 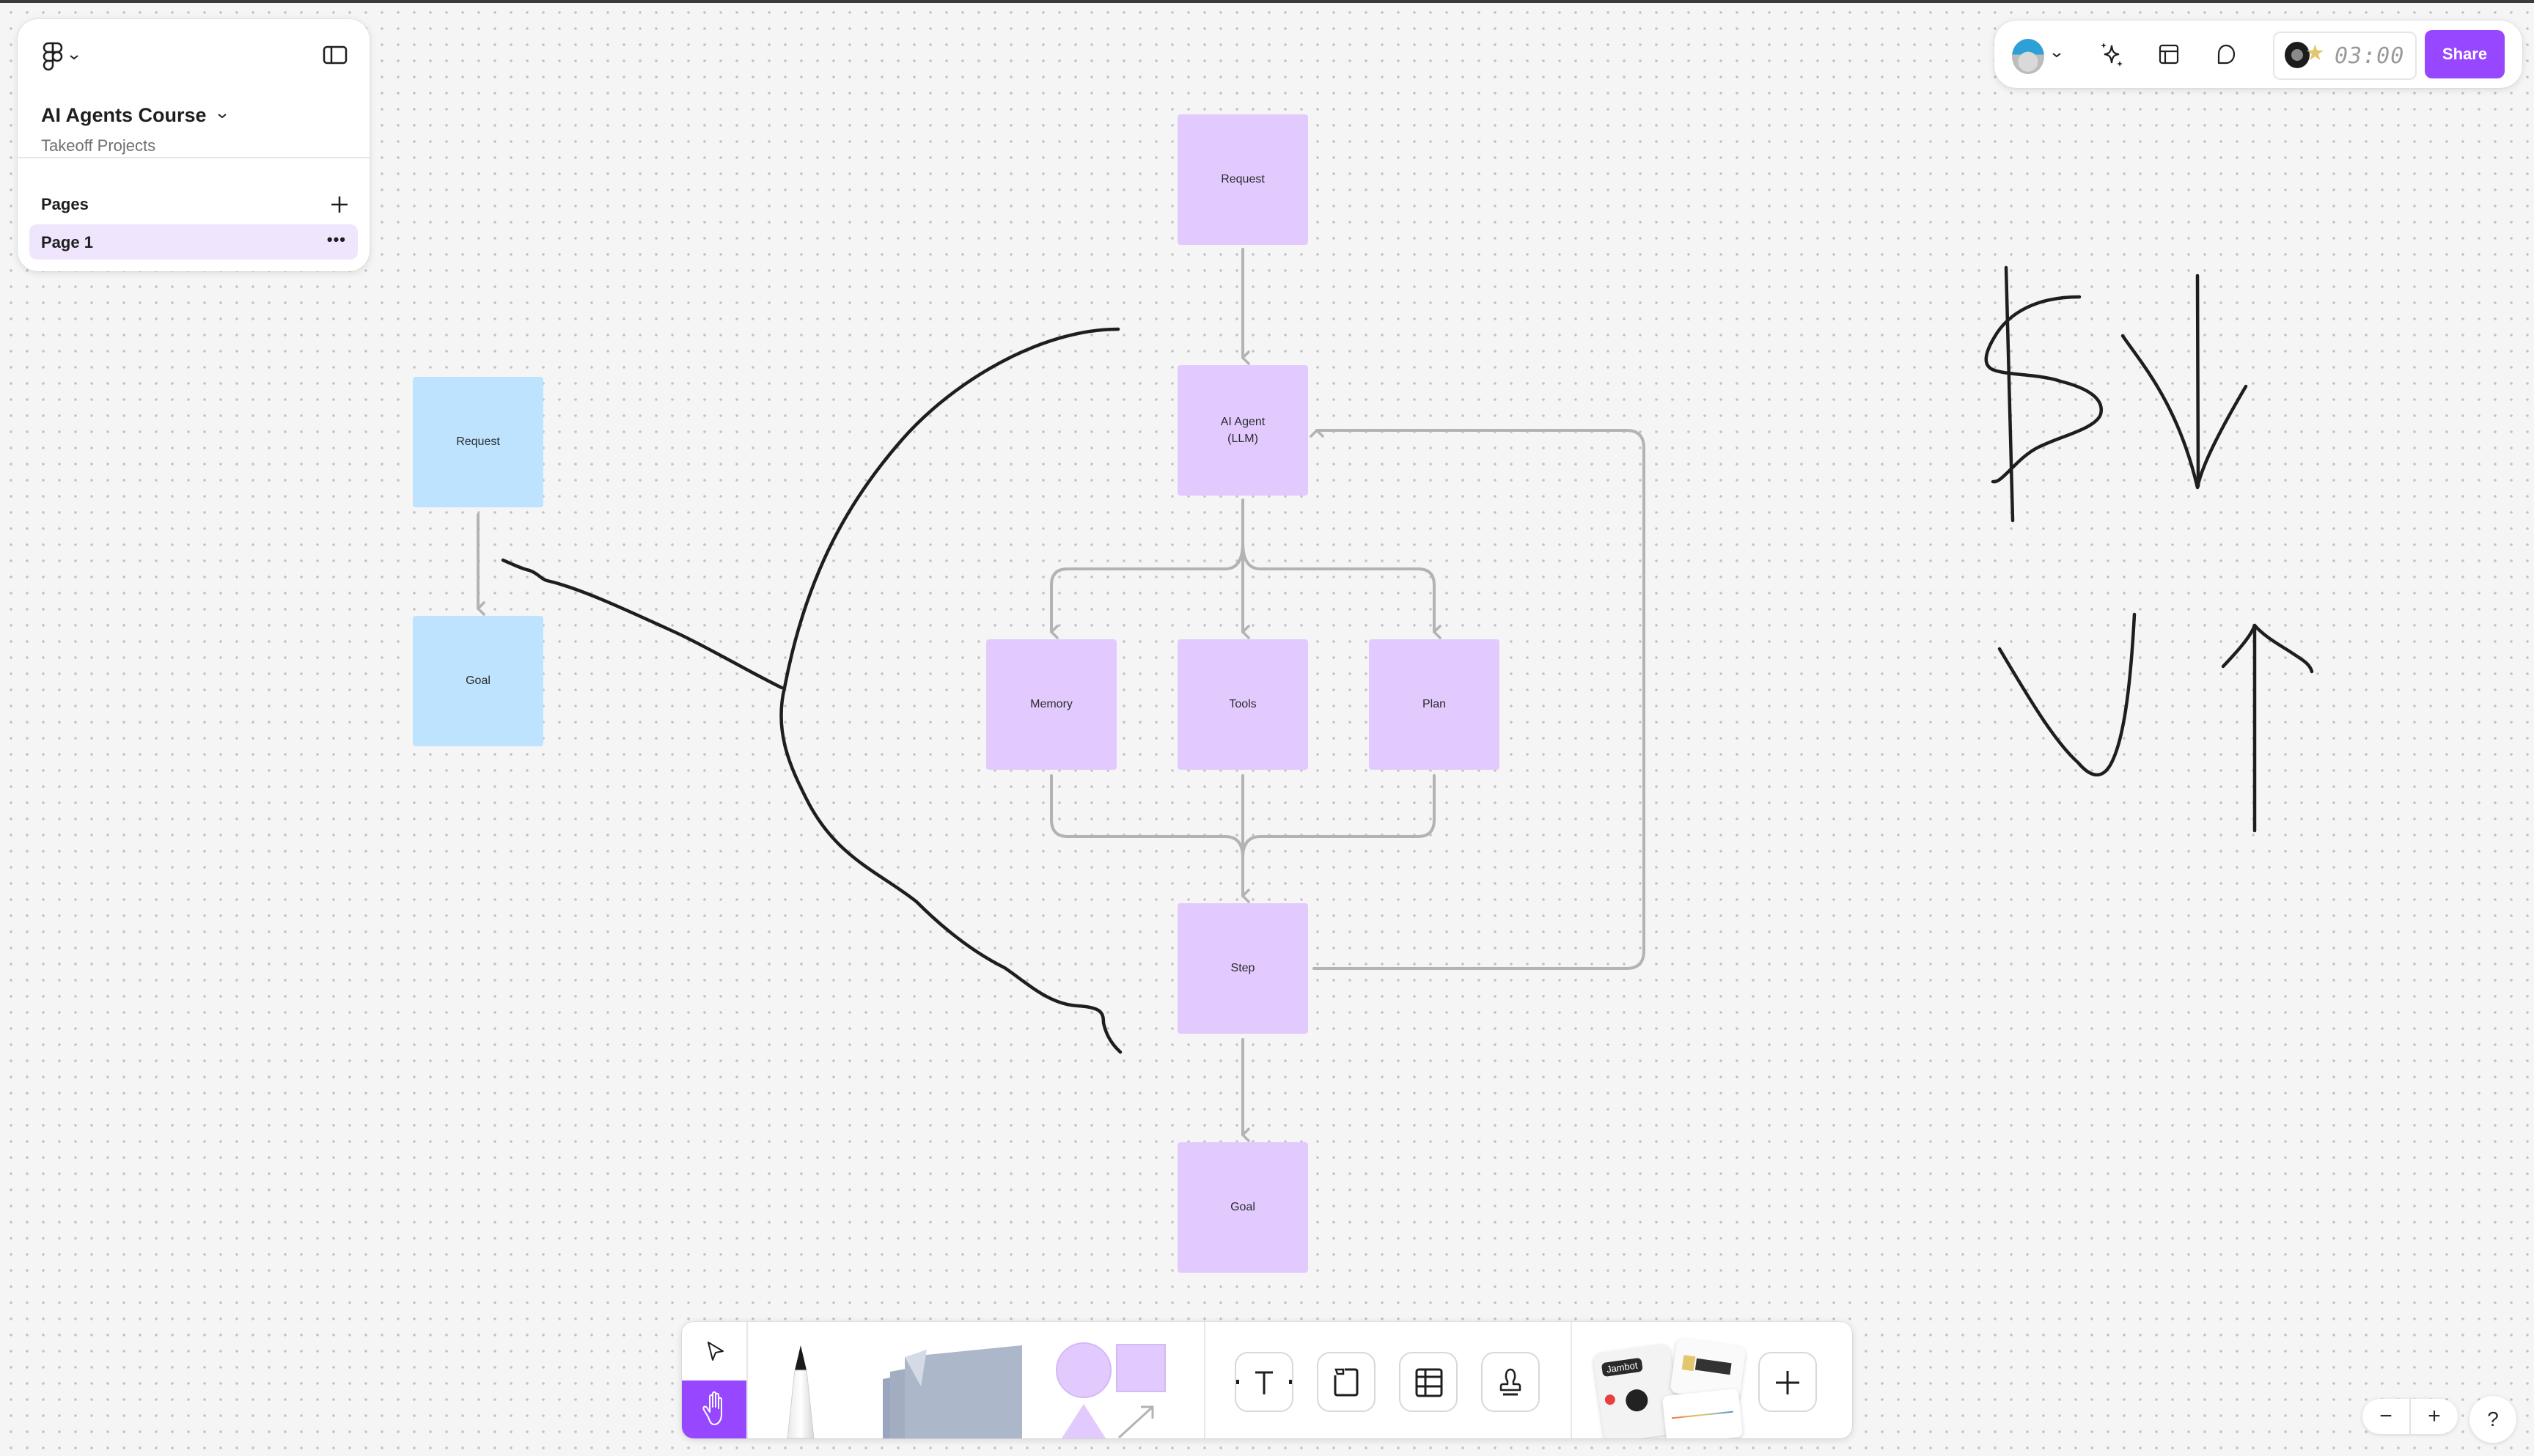 I want to click on sidebar-panel-icon, so click(x=335, y=55).